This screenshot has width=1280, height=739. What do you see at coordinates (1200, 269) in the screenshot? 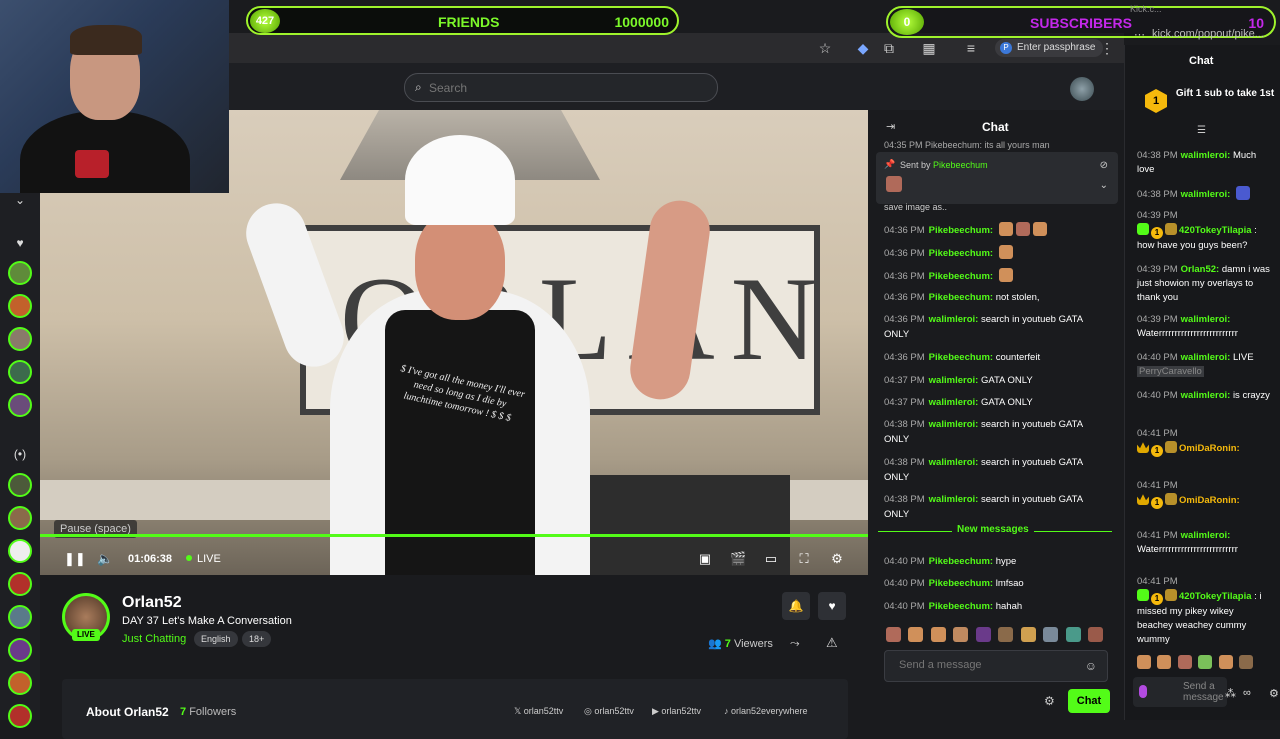
I see `chat-username: Orlan52:` at bounding box center [1200, 269].